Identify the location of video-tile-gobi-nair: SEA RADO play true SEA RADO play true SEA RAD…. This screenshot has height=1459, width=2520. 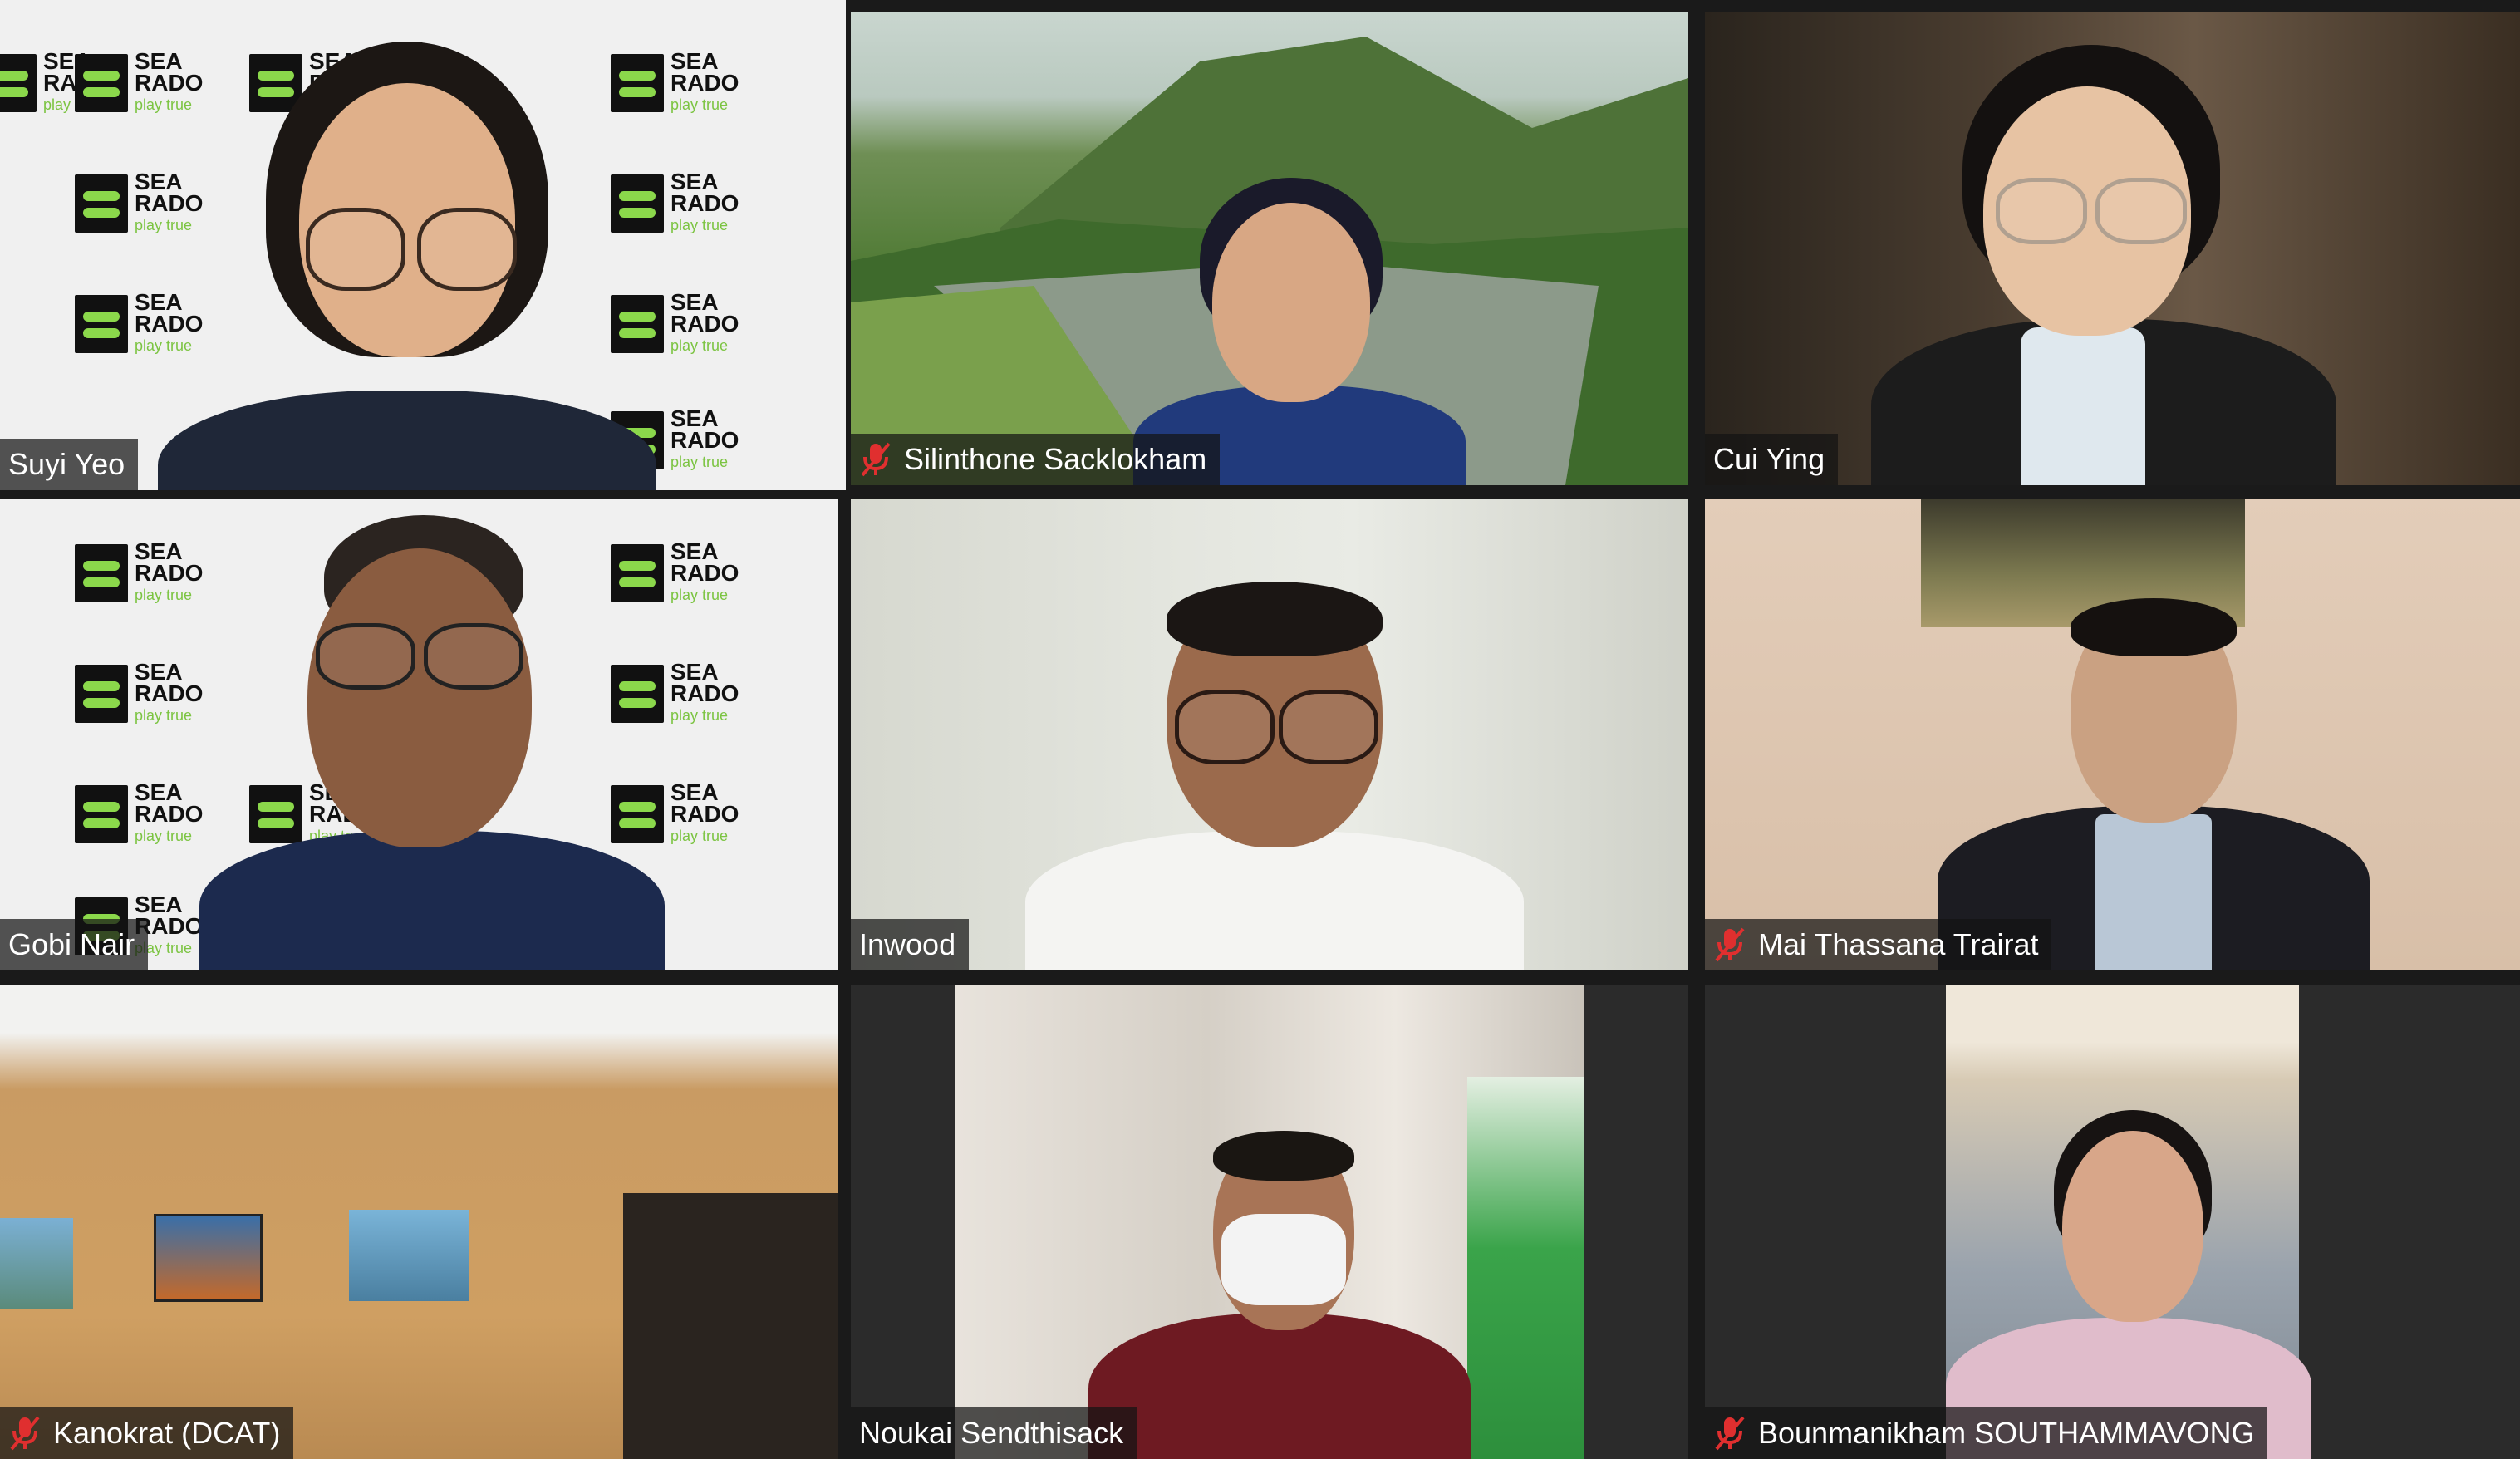
(419, 734).